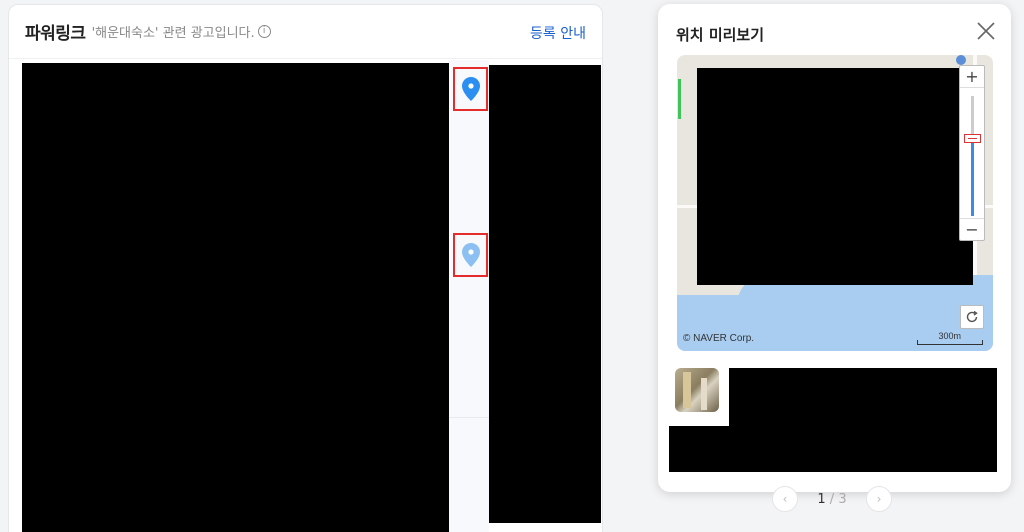  I want to click on current-page: 1, so click(821, 499).